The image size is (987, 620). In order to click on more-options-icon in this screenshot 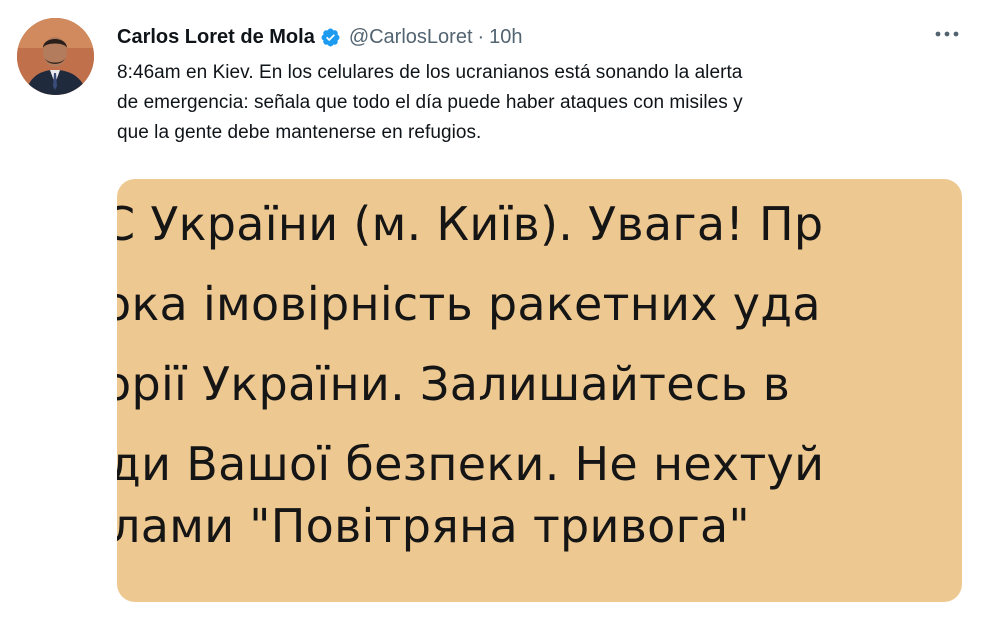, I will do `click(947, 34)`.